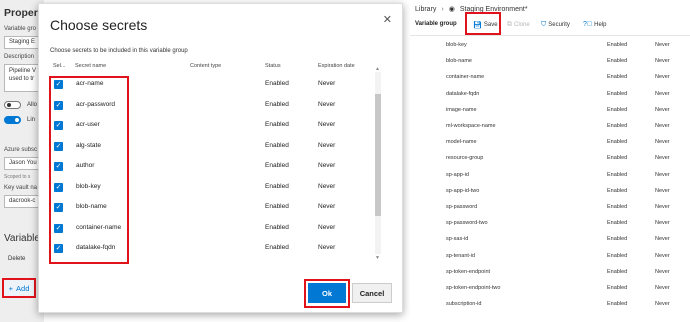 This screenshot has width=690, height=322. Describe the element at coordinates (21, 188) in the screenshot. I see `key-vault-label: Key vault na` at that location.